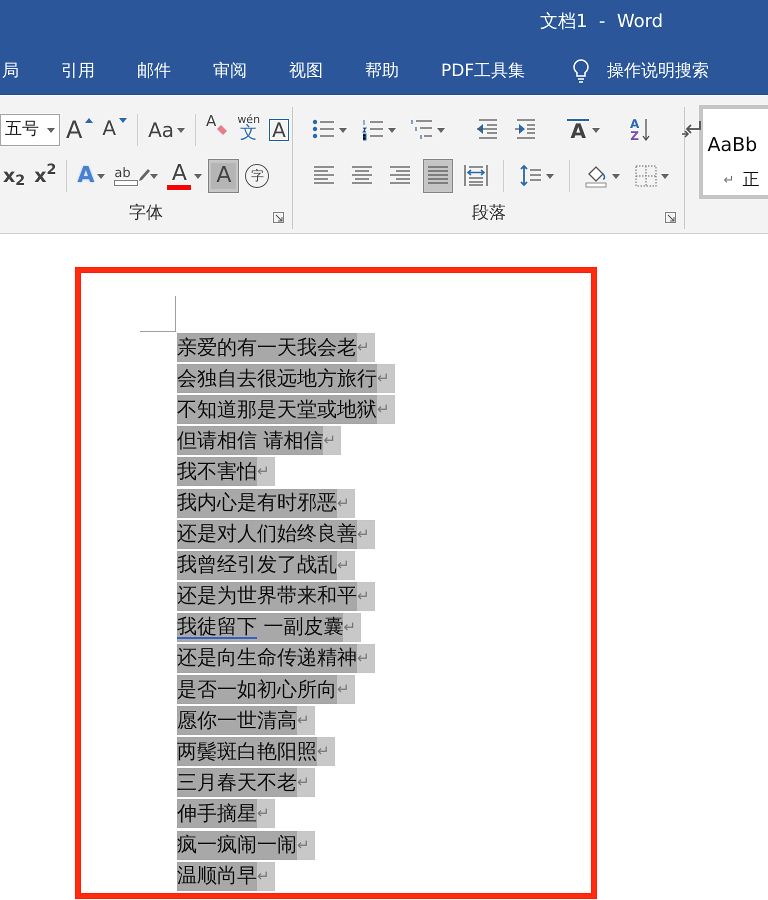  I want to click on caret-icon, so click(51, 130).